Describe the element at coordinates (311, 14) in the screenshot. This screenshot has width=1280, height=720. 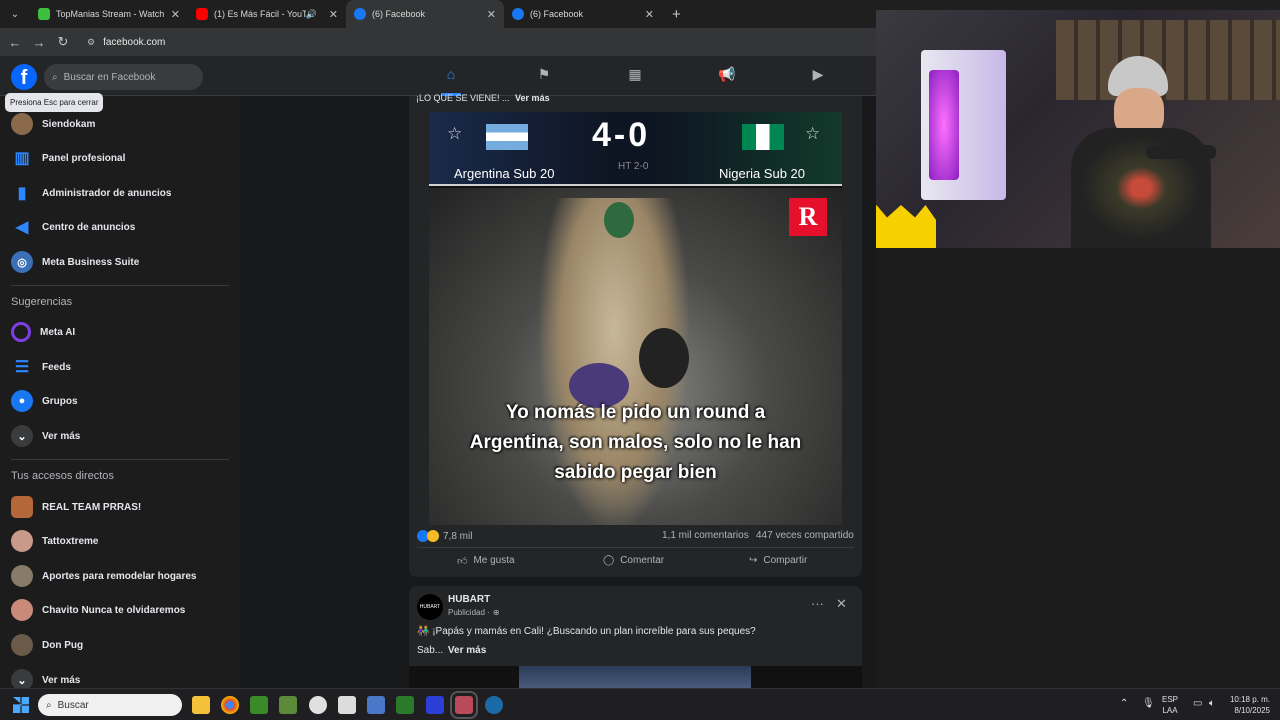
I see `speaker-icon: 🔊` at that location.